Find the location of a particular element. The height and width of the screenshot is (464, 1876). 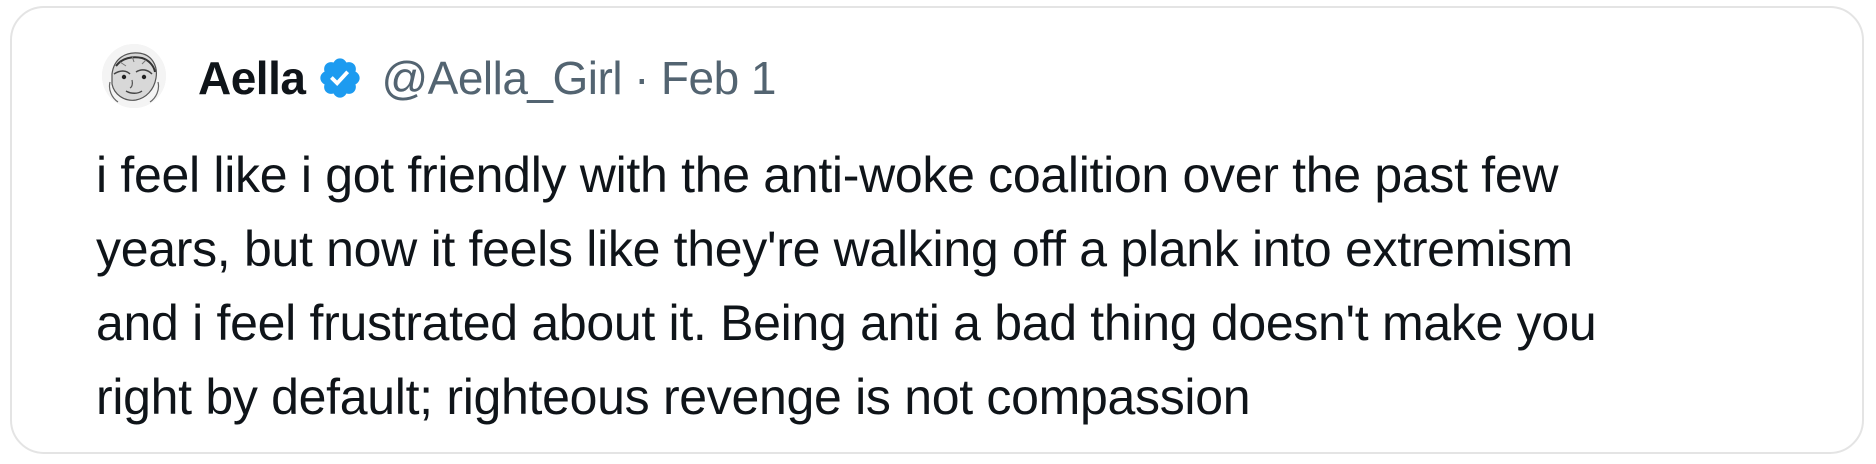

tweet-header: Aella @Aella_Girl · Feb 1 is located at coordinates (487, 78).